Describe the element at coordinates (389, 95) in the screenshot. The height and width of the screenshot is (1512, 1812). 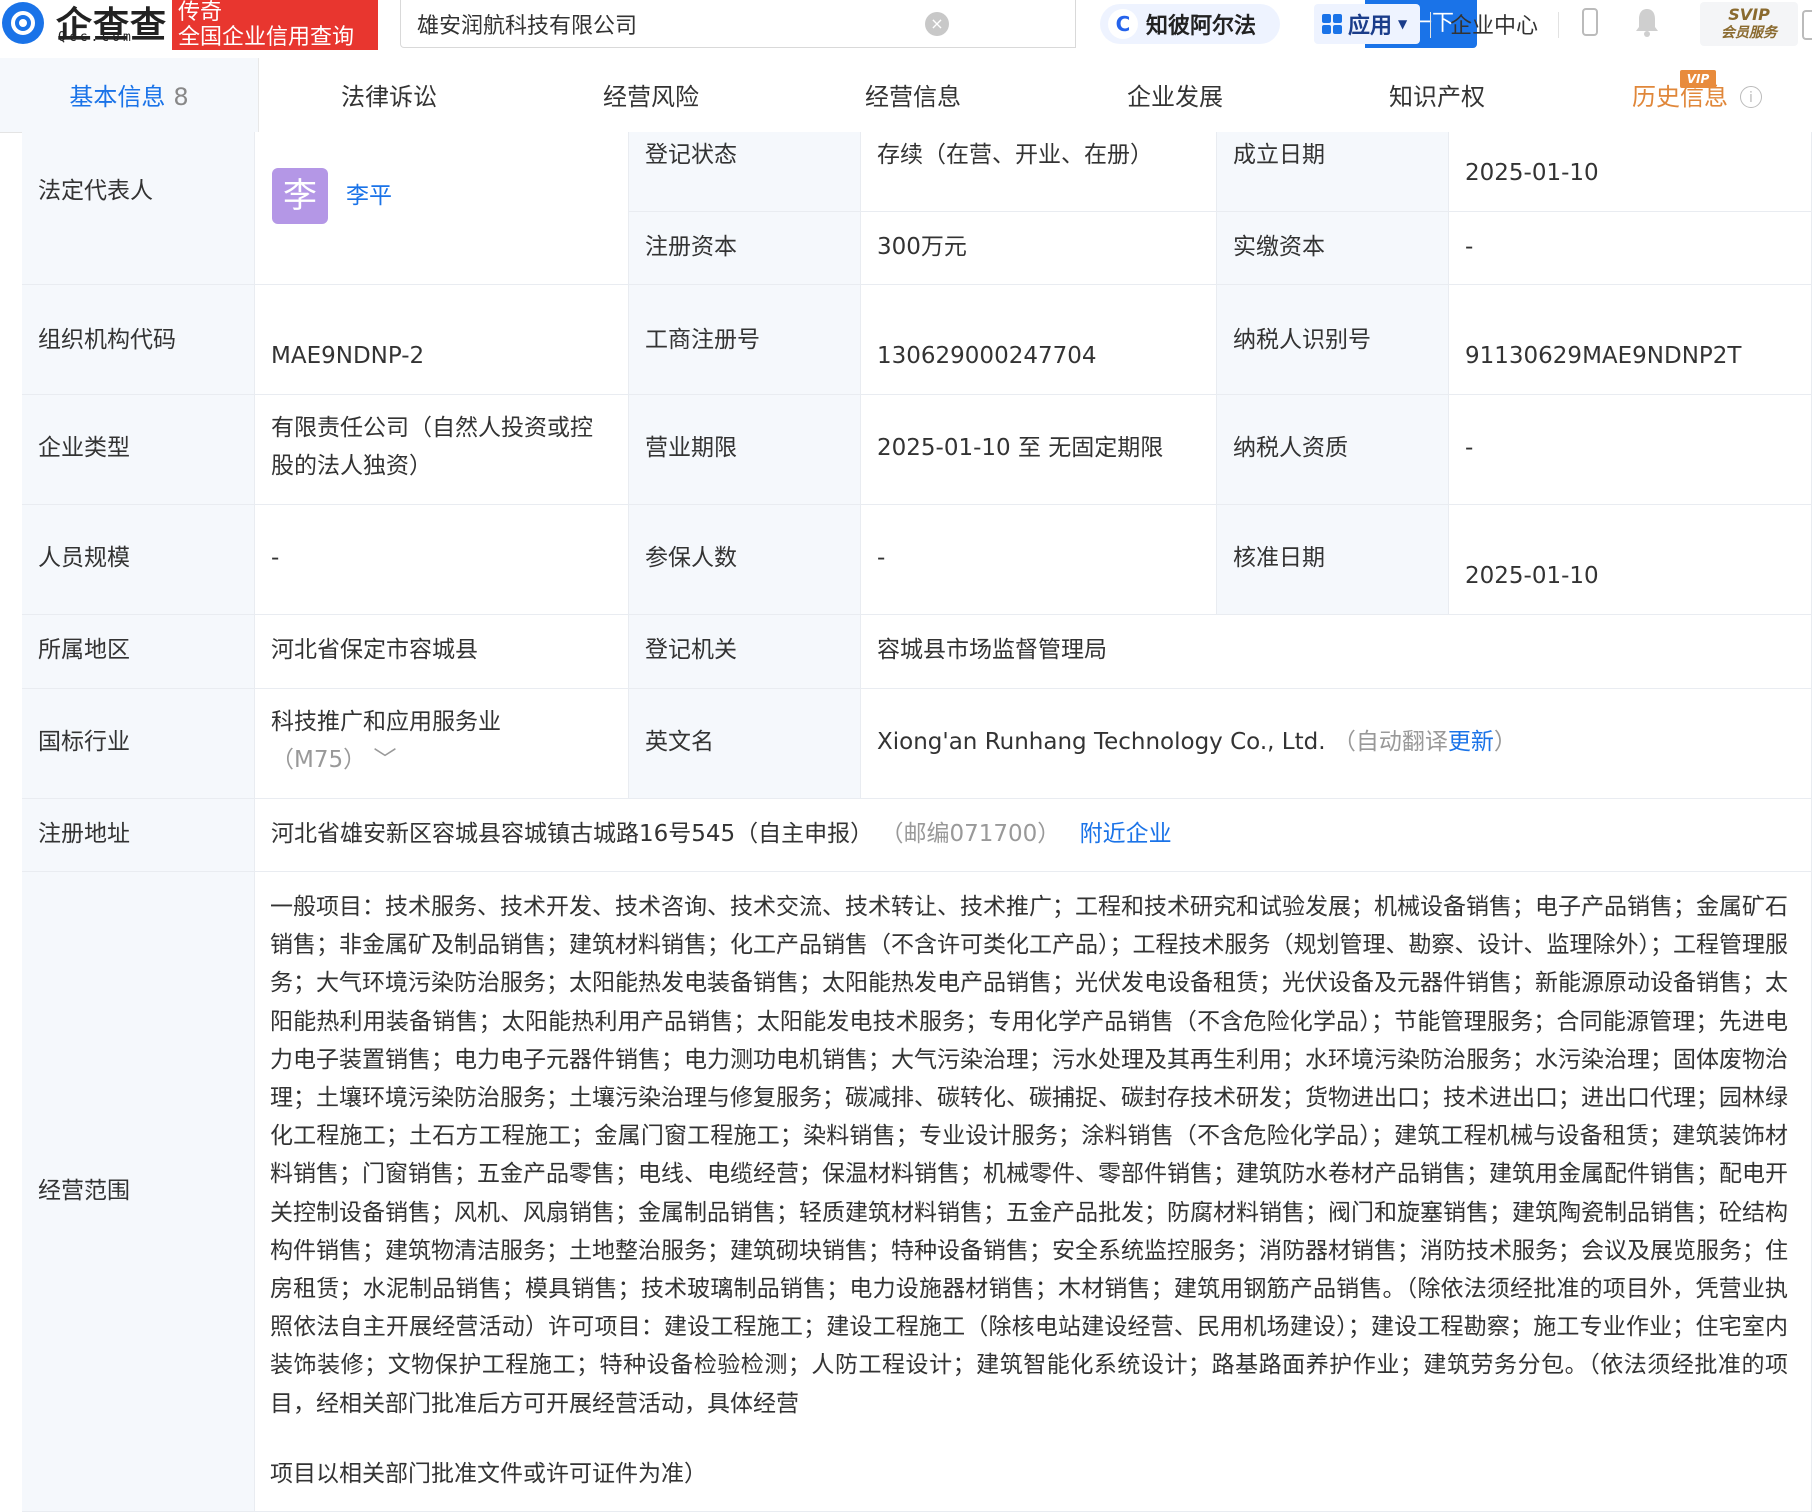
I see `tab-legal: 法律诉讼` at that location.